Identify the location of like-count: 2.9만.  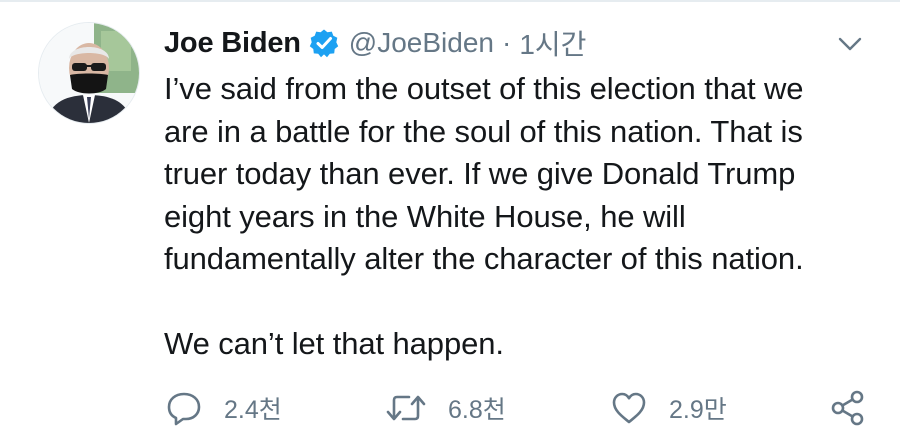
(698, 410).